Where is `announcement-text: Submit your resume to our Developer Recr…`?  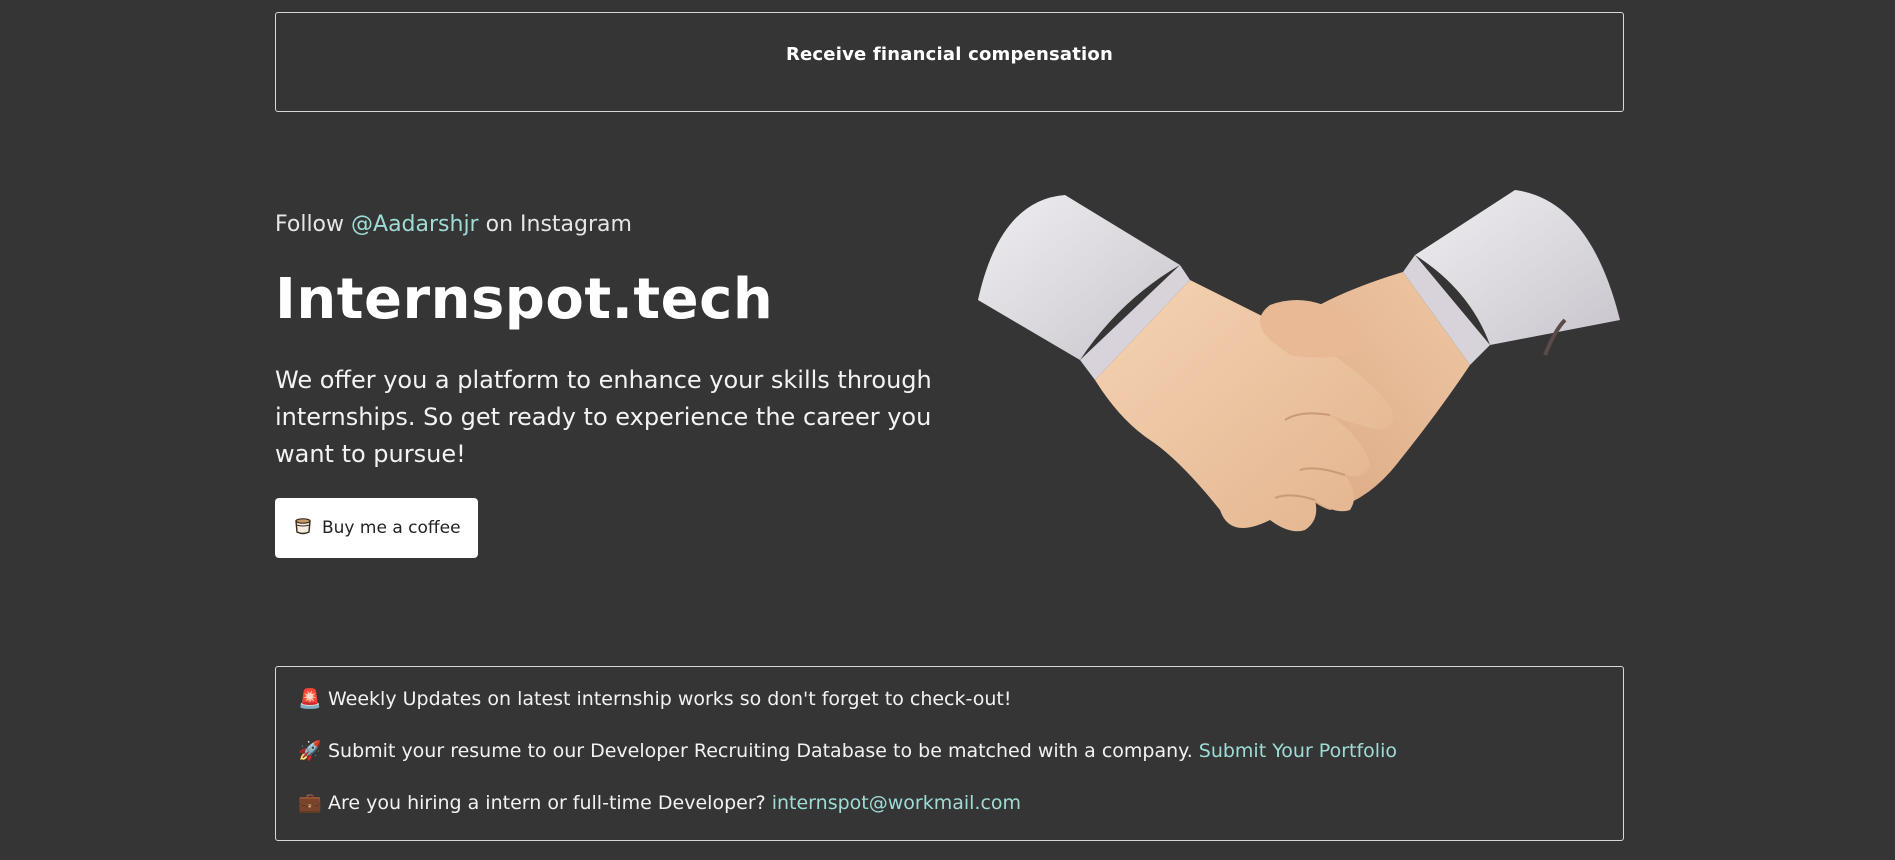 announcement-text: Submit your resume to our Developer Recr… is located at coordinates (760, 751).